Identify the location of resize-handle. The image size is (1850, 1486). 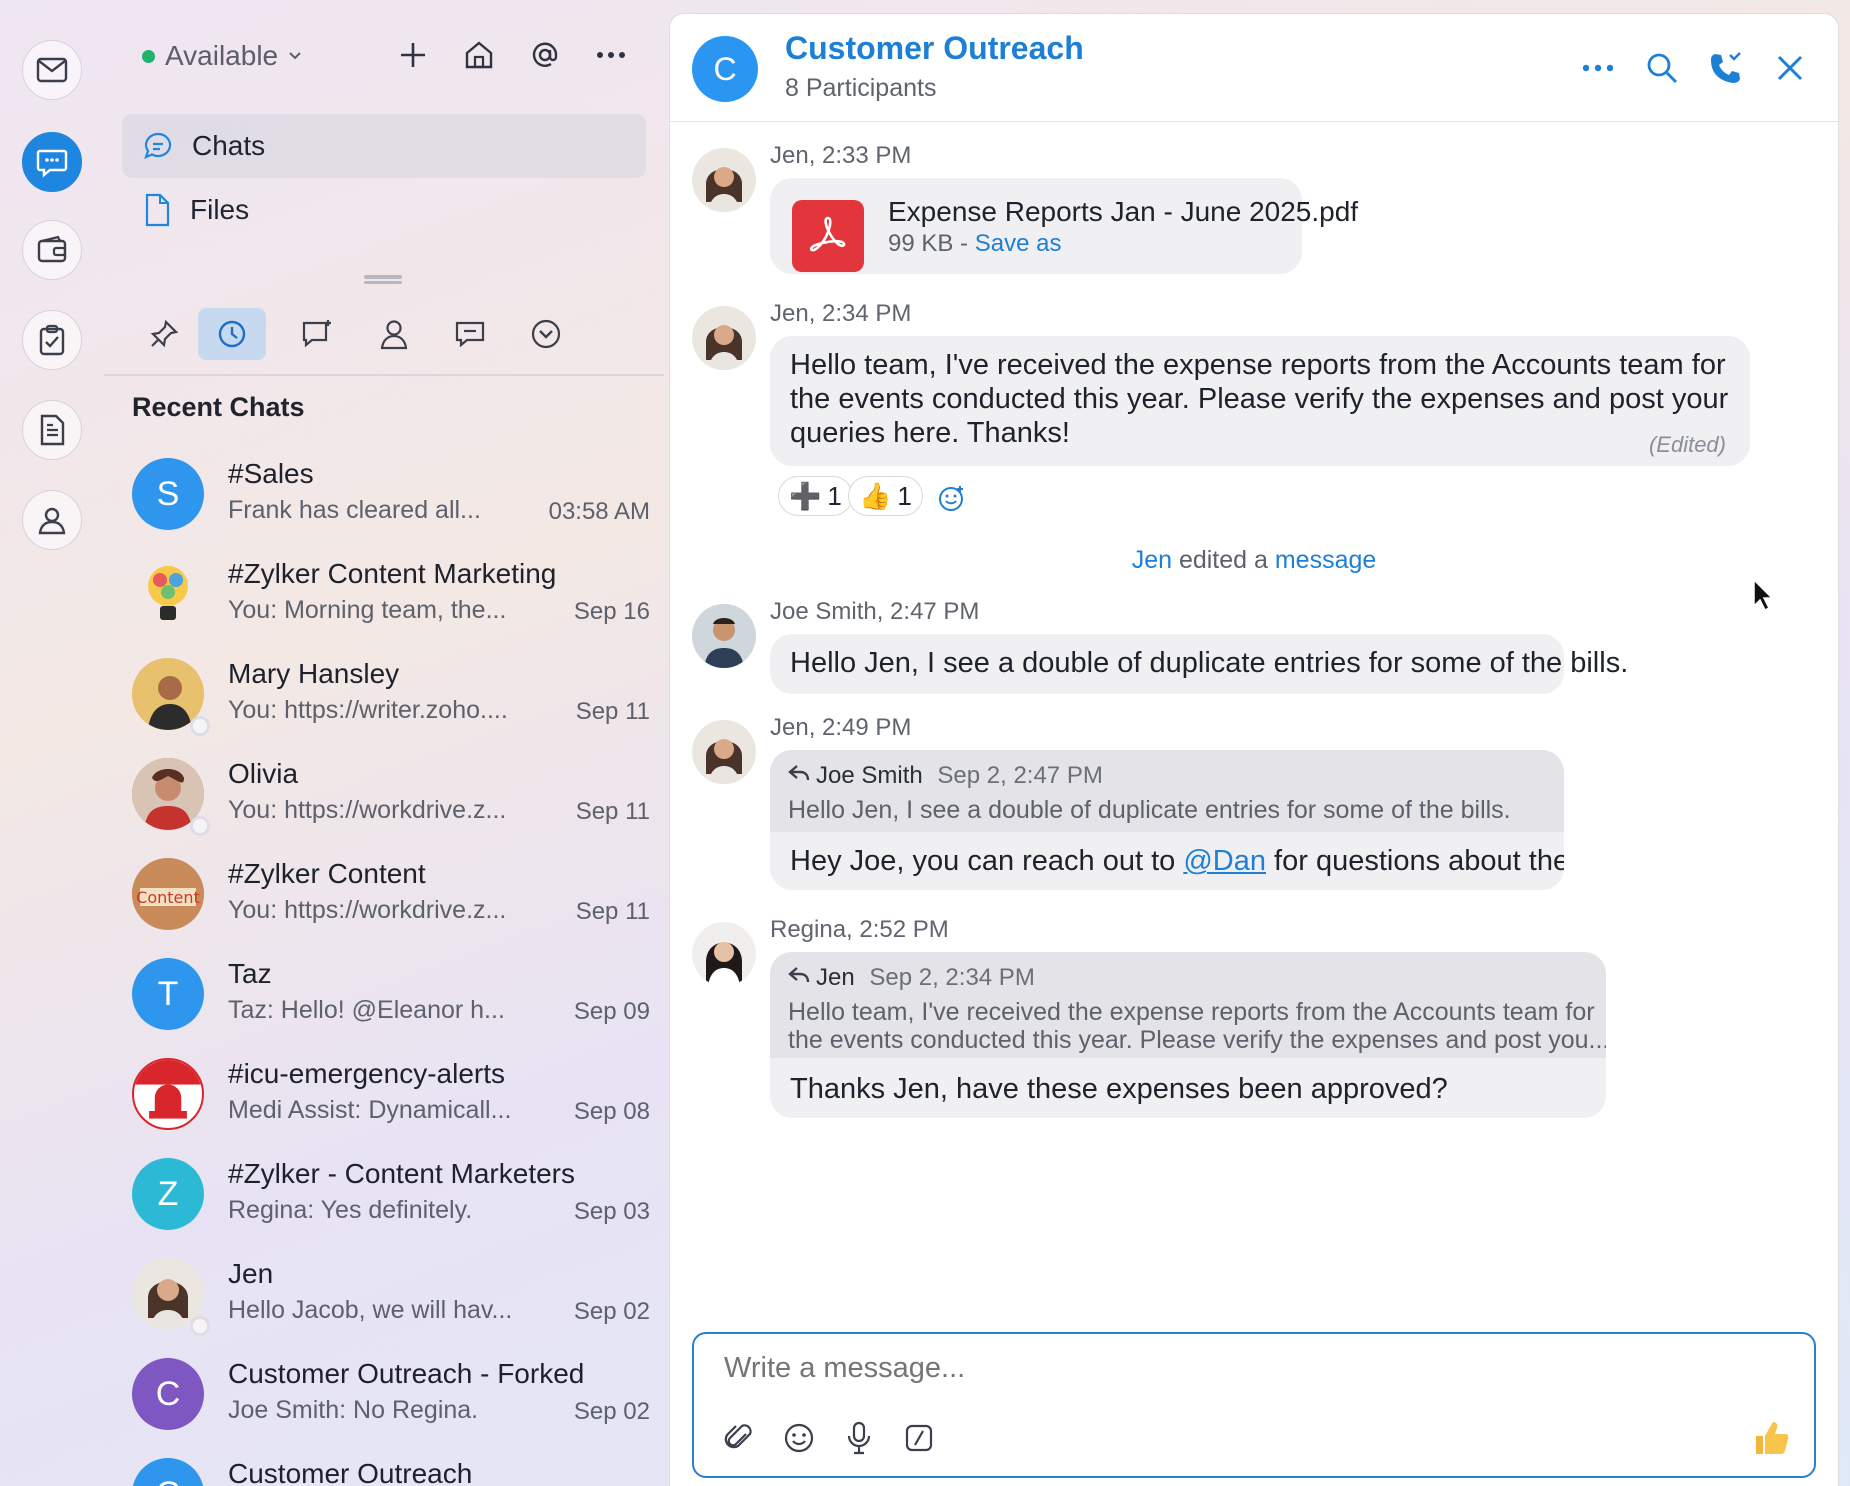
(383, 277).